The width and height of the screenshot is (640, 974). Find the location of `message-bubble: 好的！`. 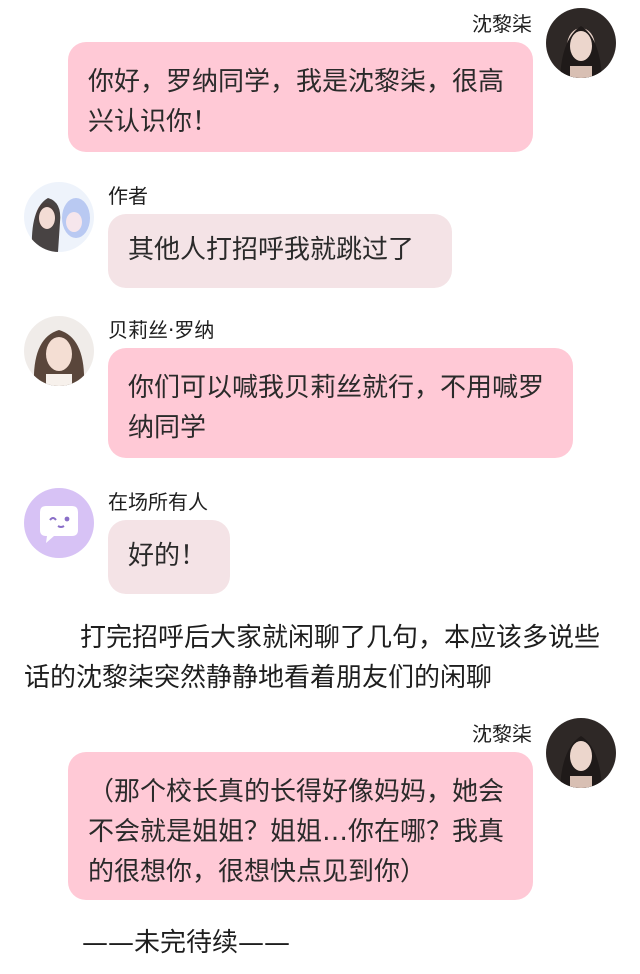

message-bubble: 好的！ is located at coordinates (169, 557).